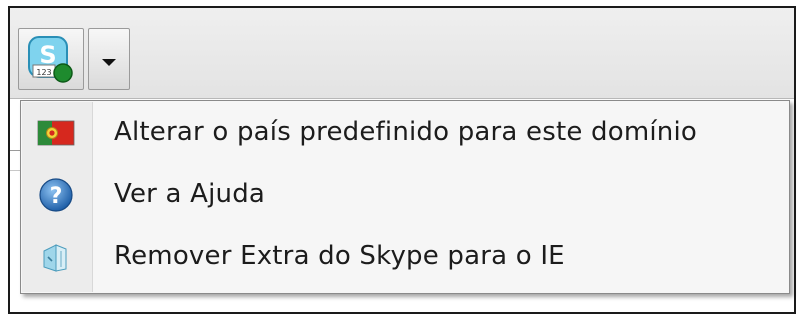 The image size is (802, 320). What do you see at coordinates (109, 62) in the screenshot?
I see `dropdown-arrow-icon` at bounding box center [109, 62].